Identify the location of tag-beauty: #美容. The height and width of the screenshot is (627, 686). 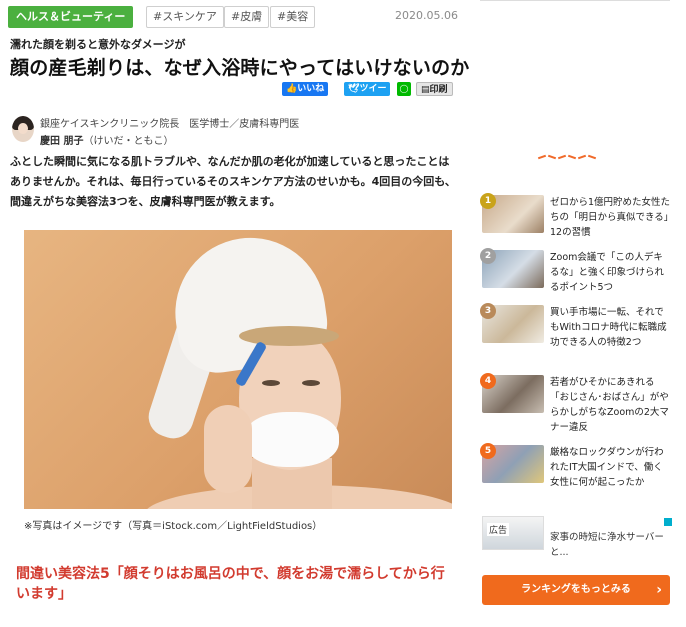
(293, 17).